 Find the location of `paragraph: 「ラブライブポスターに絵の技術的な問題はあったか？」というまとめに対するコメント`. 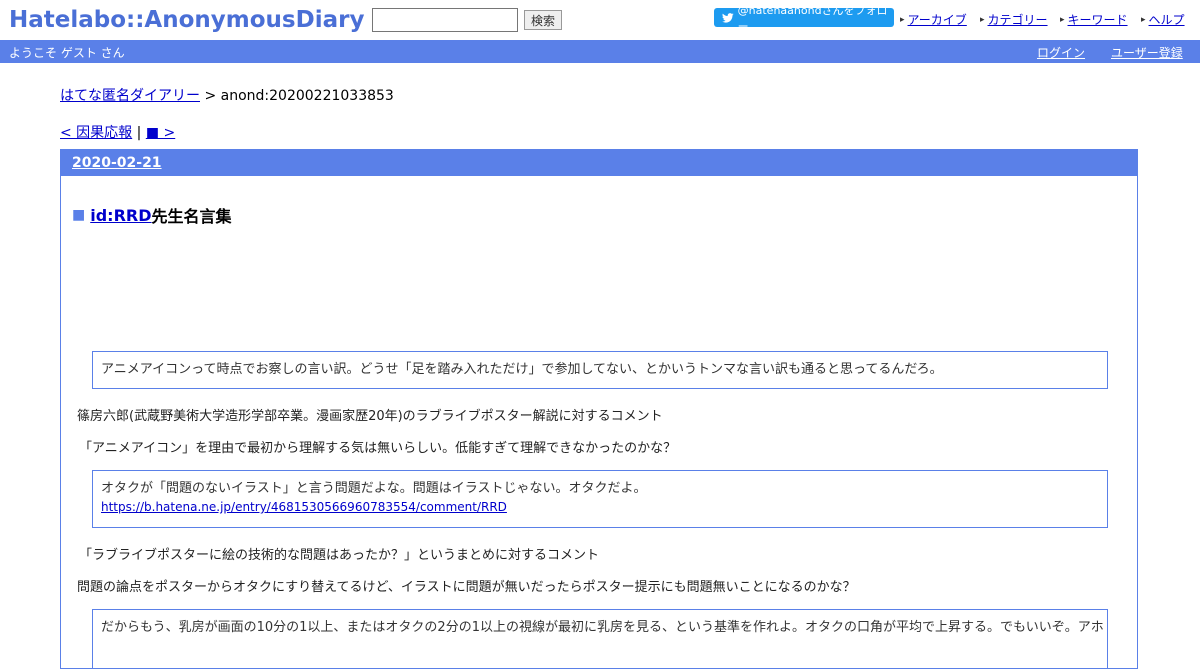

paragraph: 「ラブライブポスターに絵の技術的な問題はあったか？」というまとめに対するコメント is located at coordinates (339, 555).